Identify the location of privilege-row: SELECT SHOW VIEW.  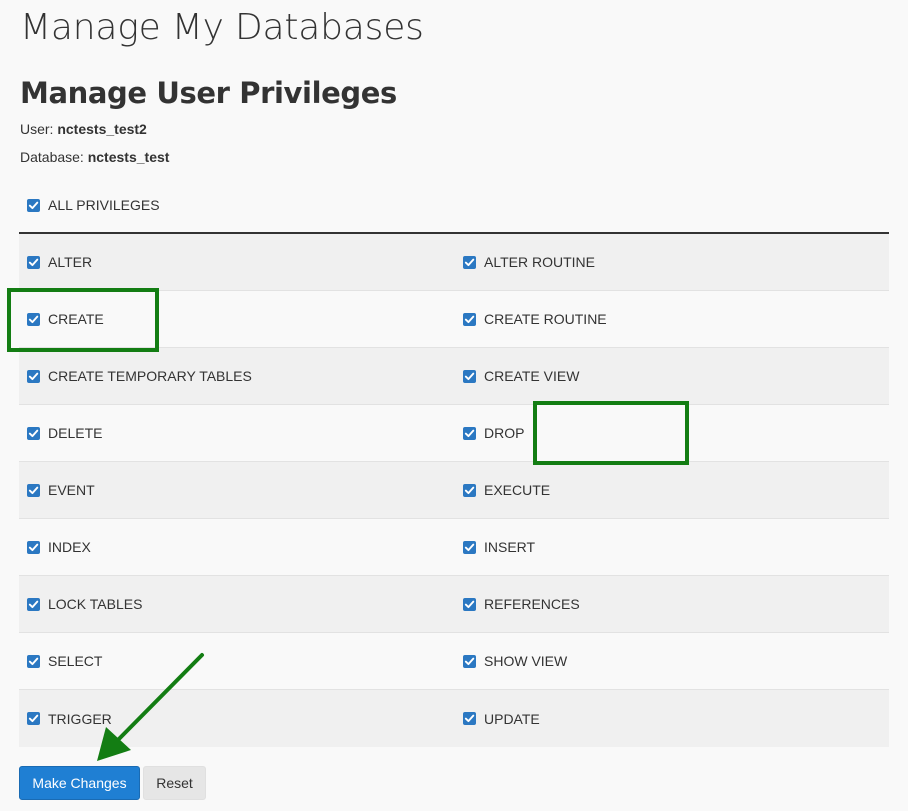
(454, 661).